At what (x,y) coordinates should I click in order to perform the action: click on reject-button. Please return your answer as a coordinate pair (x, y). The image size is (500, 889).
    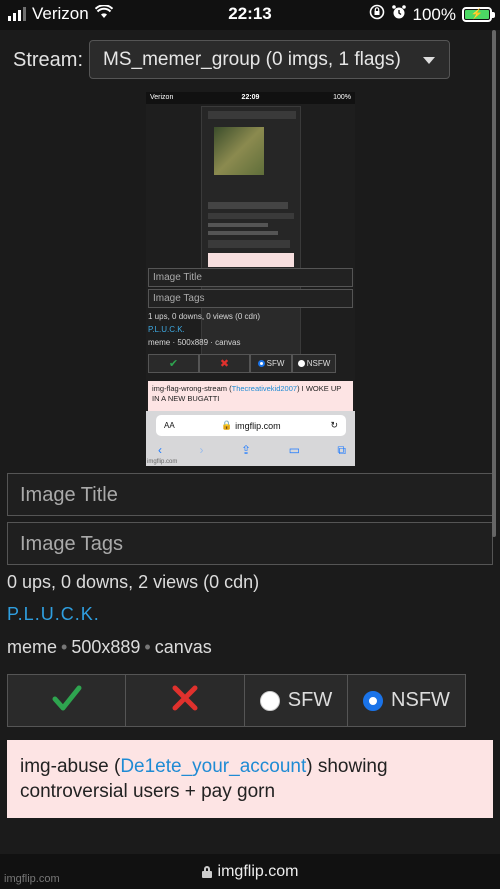
    Looking at the image, I should click on (185, 700).